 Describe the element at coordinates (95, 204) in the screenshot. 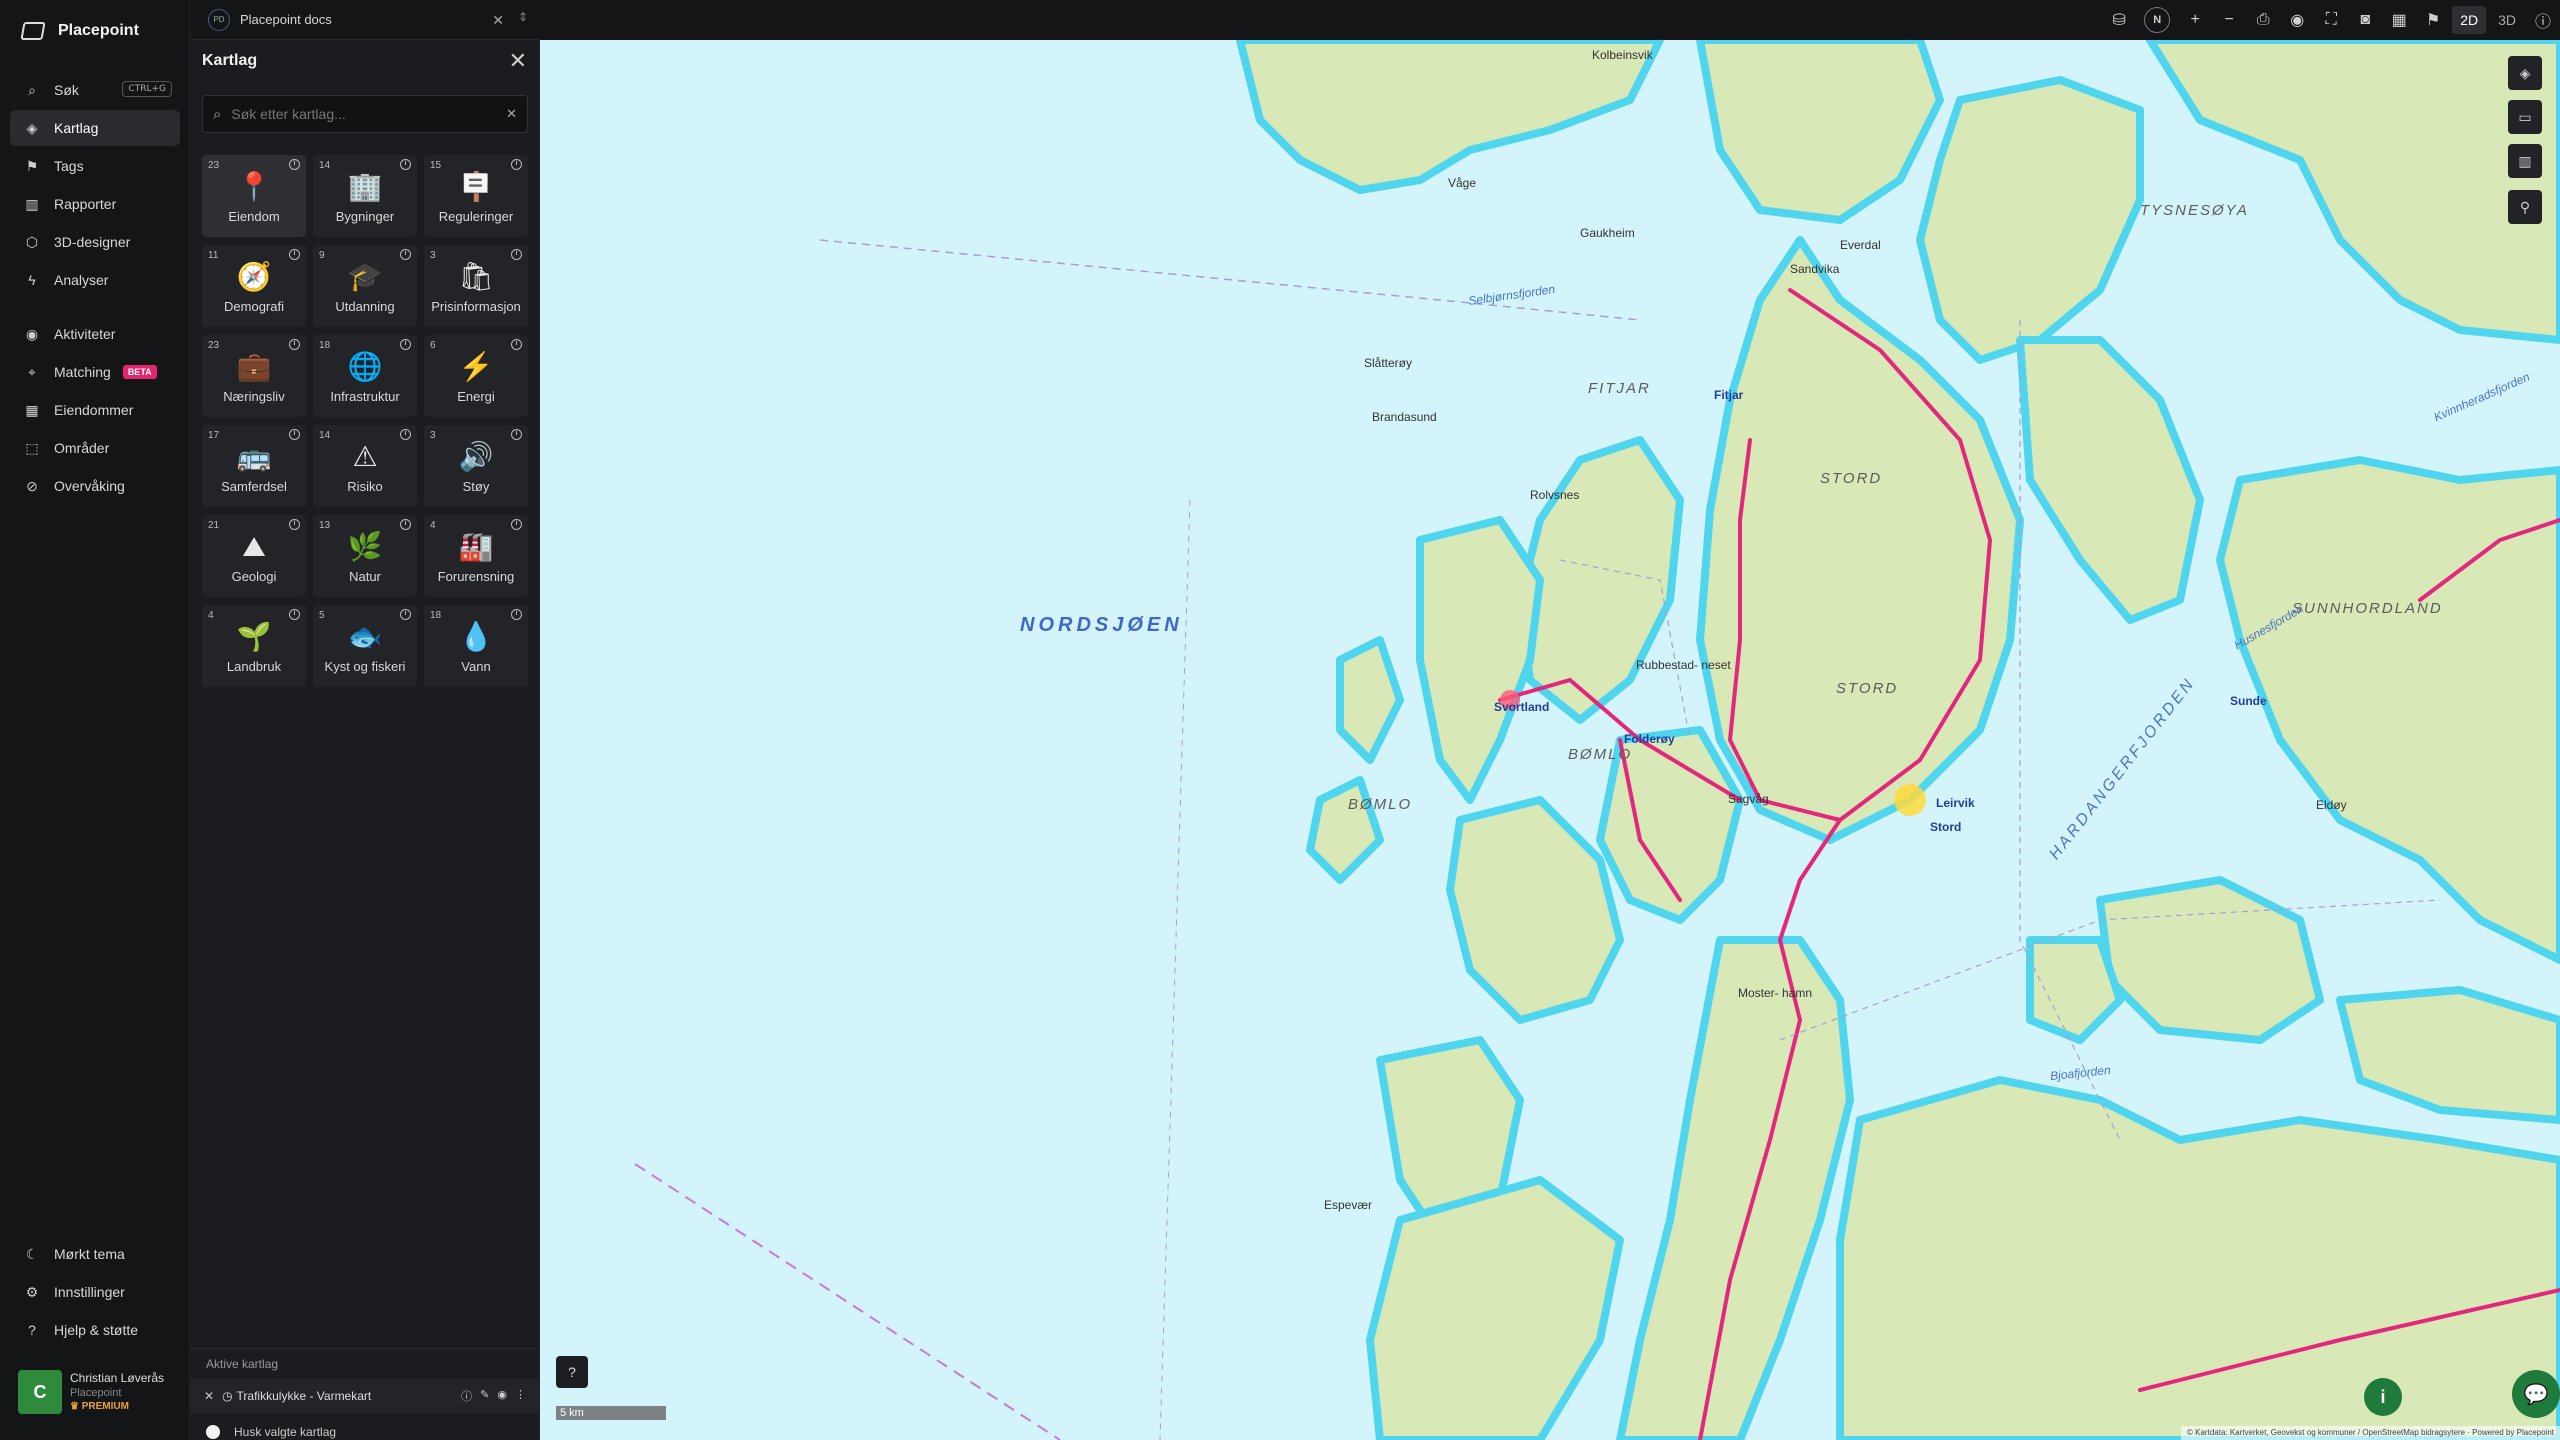

I see `nav-item-reports: ▥ Rapporter` at that location.